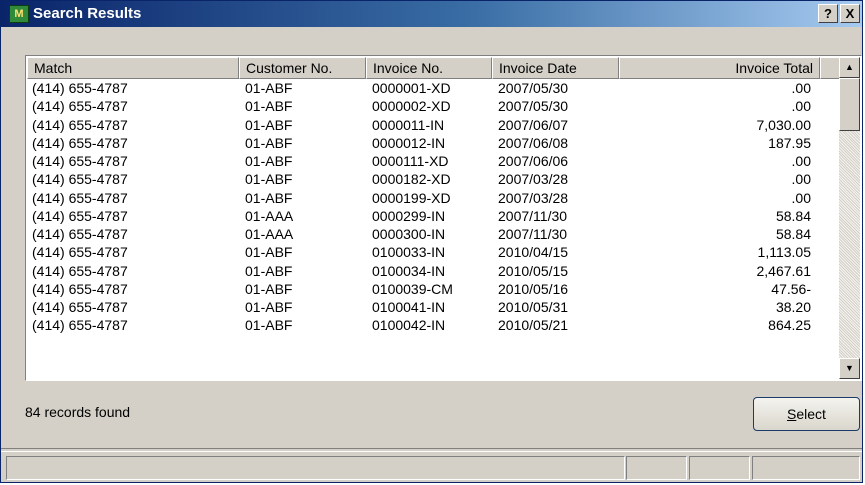  I want to click on cell-invoice-no: 0000011-IN, so click(408, 124).